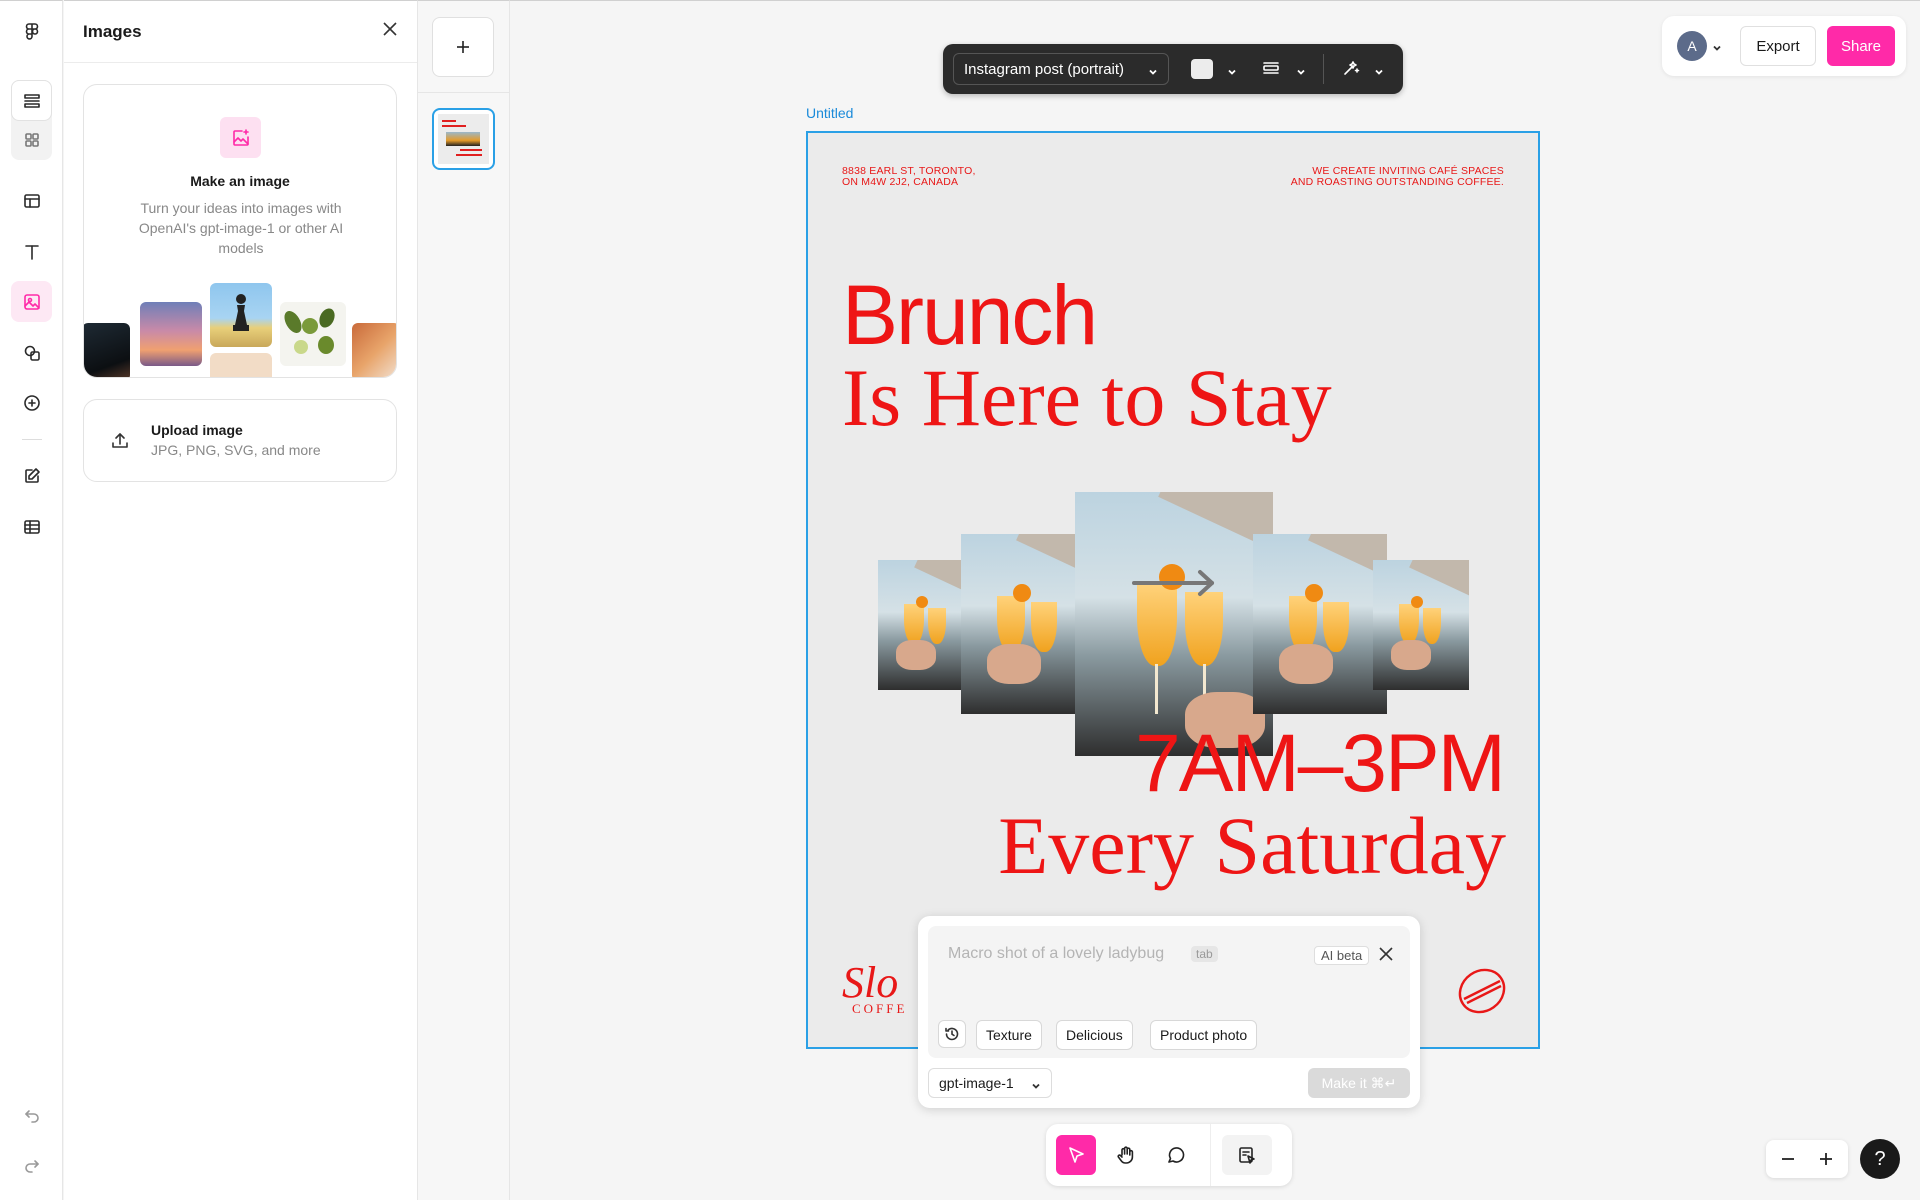 The height and width of the screenshot is (1200, 1920). I want to click on size-preset-select: Instagram post (portrait), so click(1061, 69).